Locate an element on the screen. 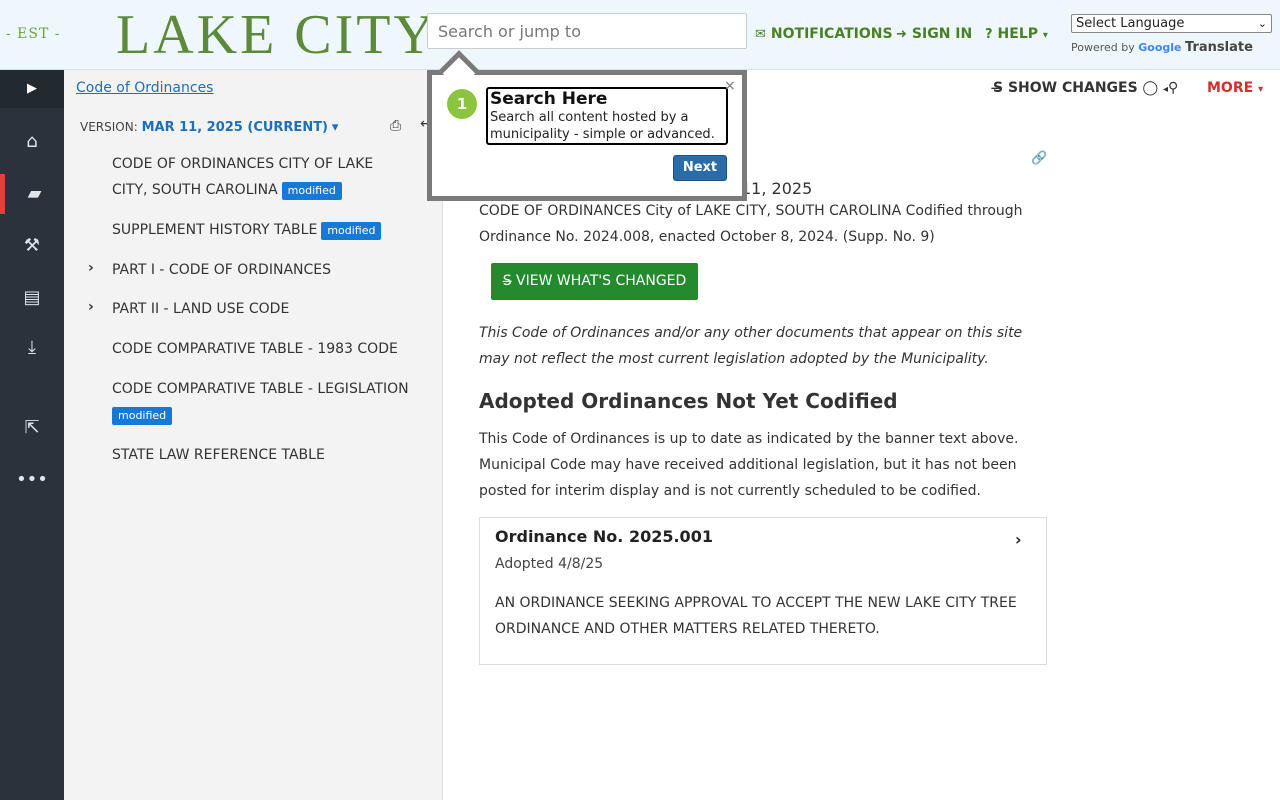 The height and width of the screenshot is (800, 1280). book-icon: ▰ is located at coordinates (34, 193).